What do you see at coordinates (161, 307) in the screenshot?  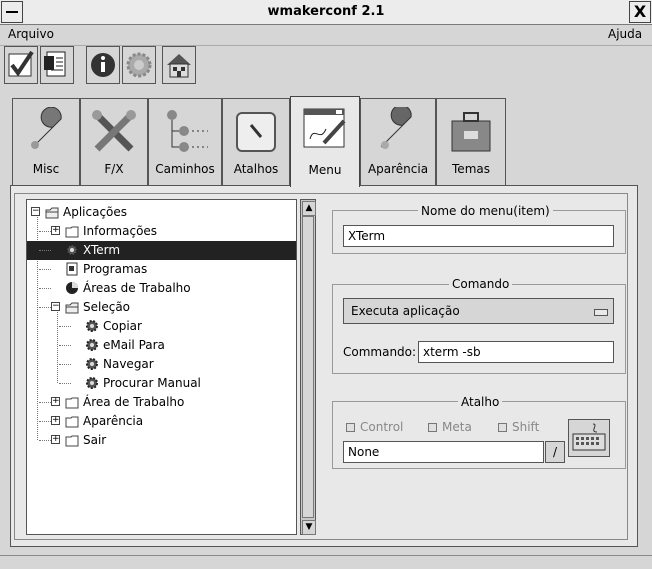 I see `tree-item: − Seleção` at bounding box center [161, 307].